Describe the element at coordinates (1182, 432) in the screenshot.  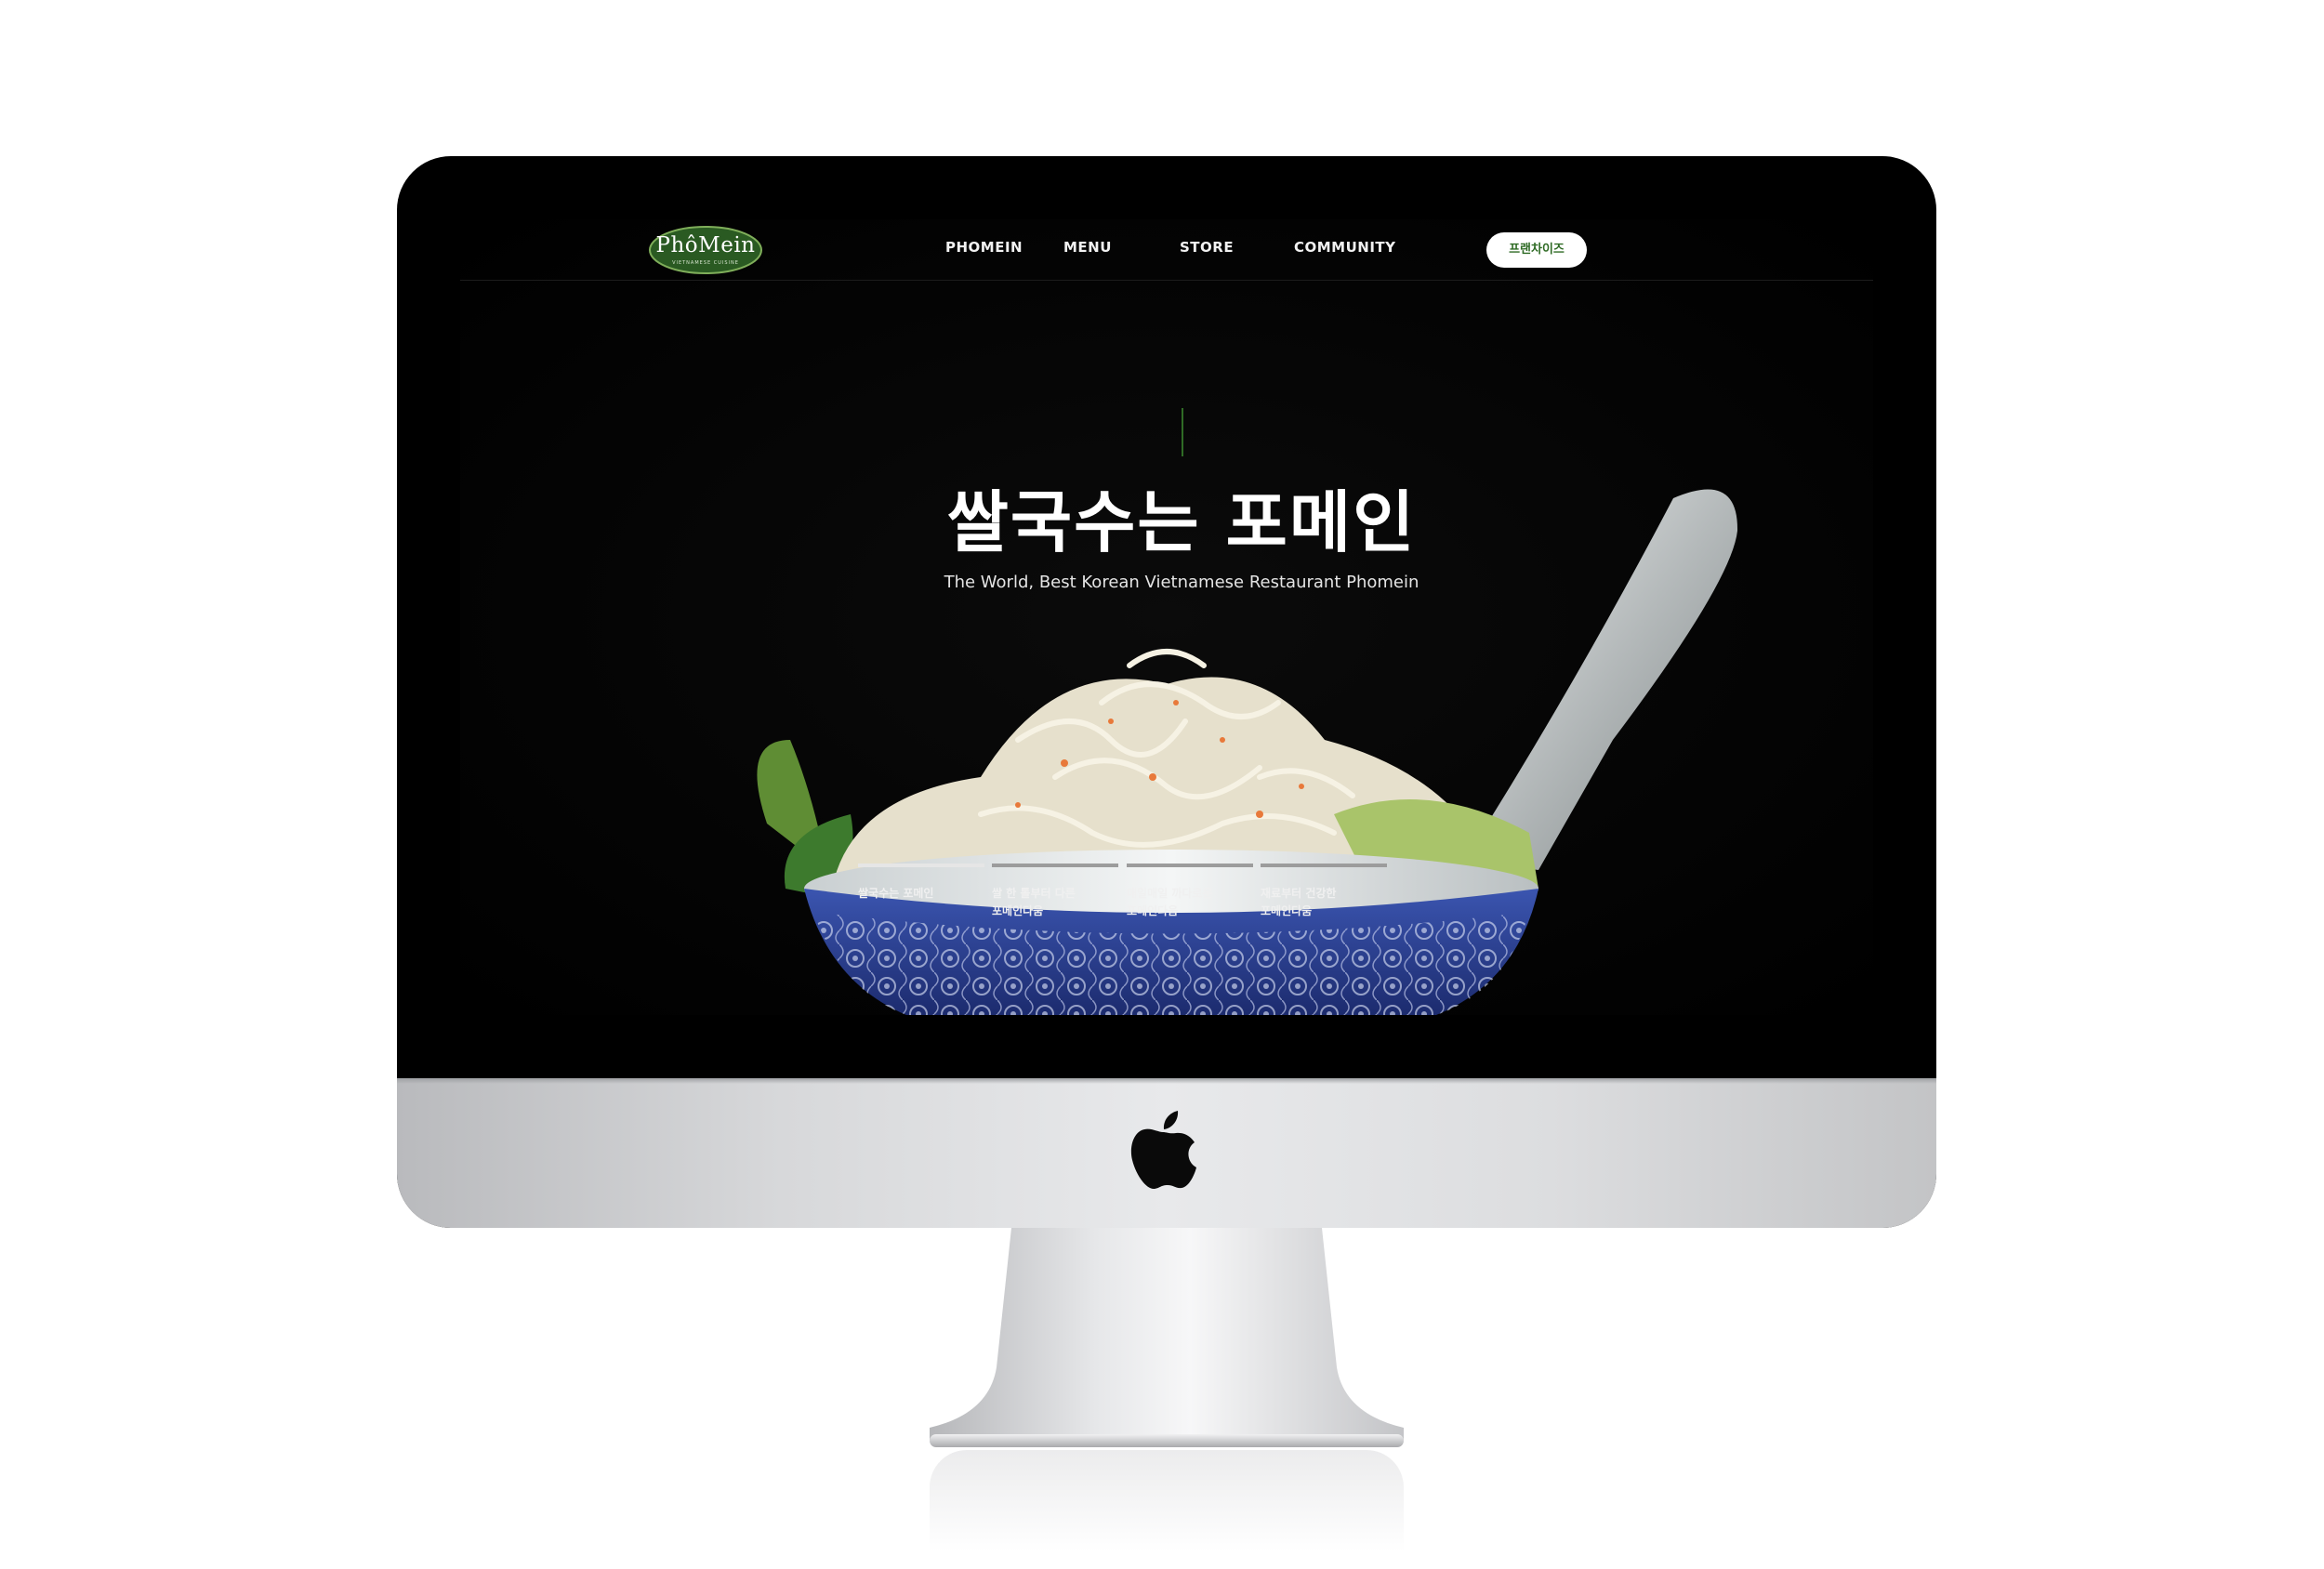
I see `hero-accent-line` at that location.